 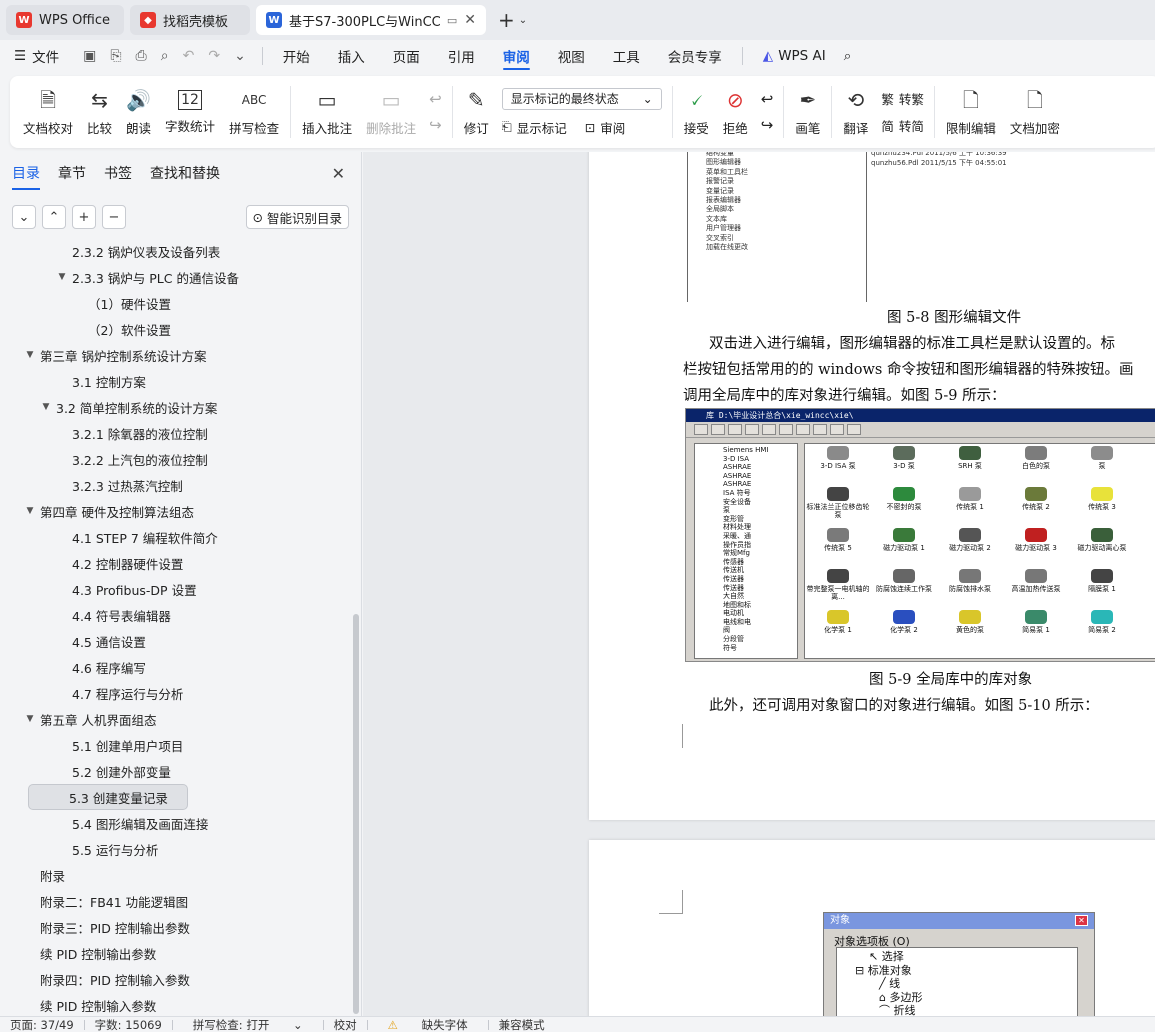 I want to click on toc-item: 5.1 创建单用户项目, so click(x=176, y=745).